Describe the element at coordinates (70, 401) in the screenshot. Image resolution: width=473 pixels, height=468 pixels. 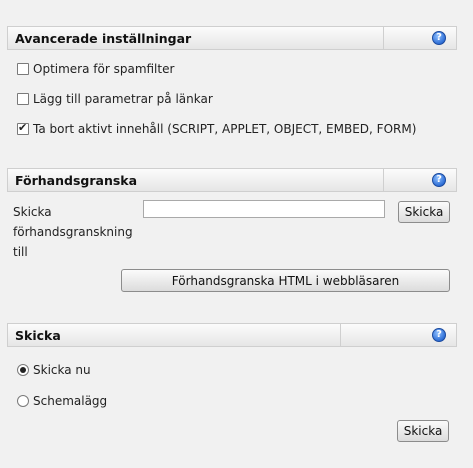
I see `schedule-label: Schemalägg` at that location.